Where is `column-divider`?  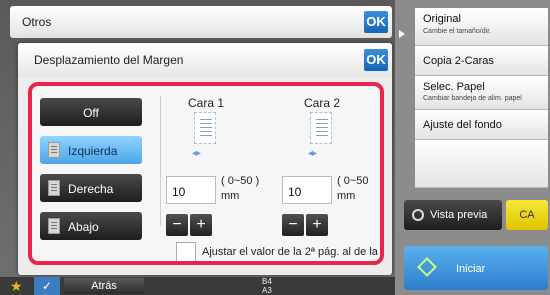 column-divider is located at coordinates (160, 161).